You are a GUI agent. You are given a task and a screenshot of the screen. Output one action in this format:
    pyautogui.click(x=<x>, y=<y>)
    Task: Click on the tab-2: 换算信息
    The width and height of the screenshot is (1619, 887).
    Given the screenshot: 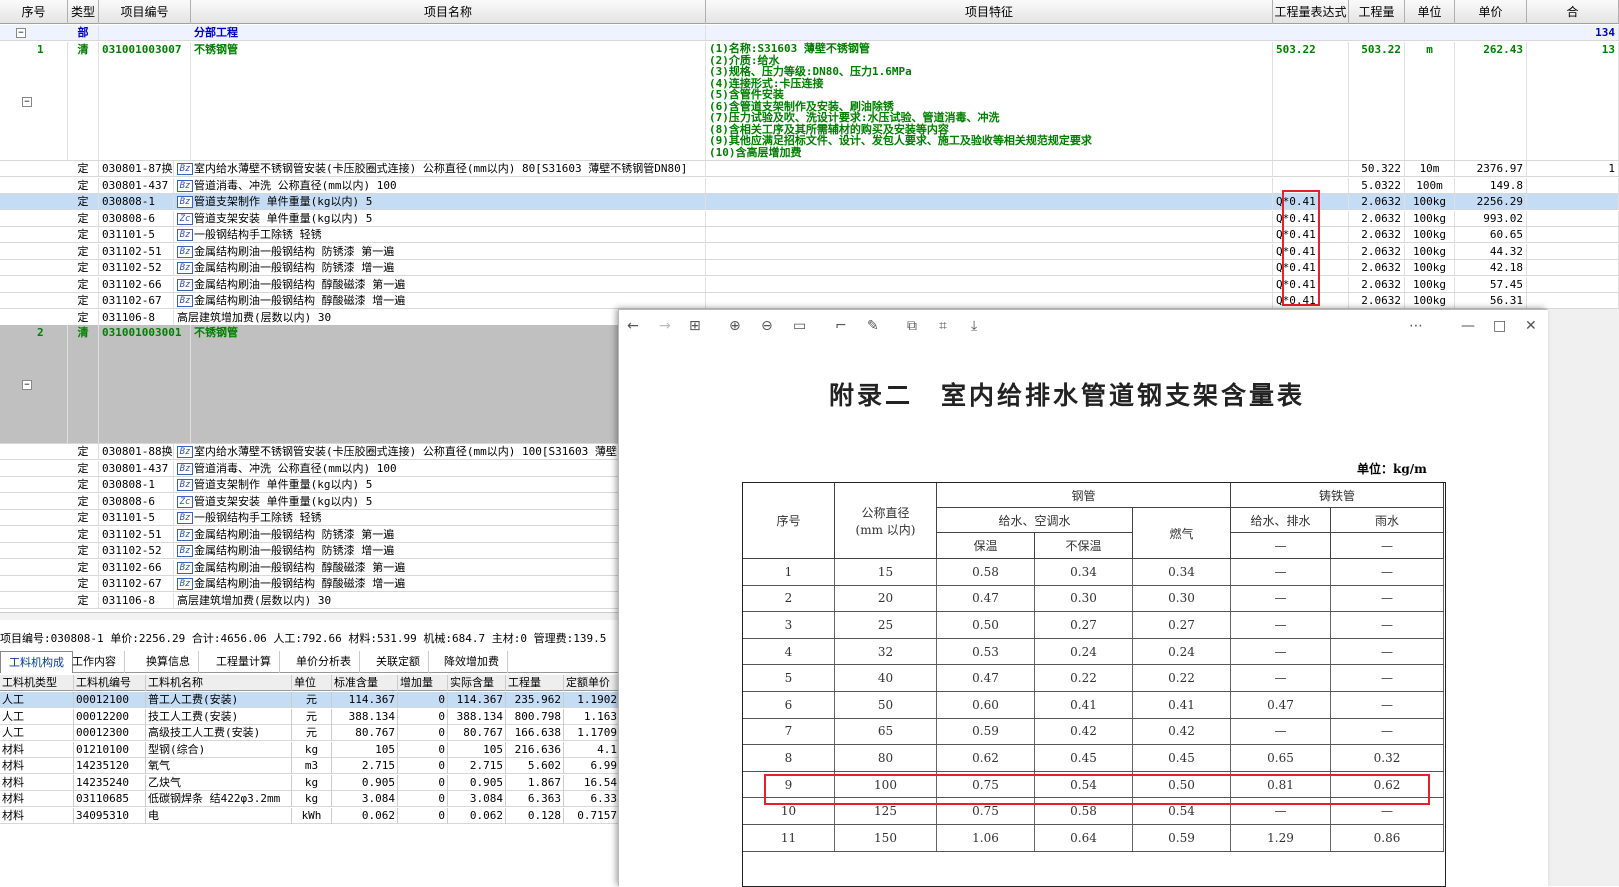 What is the action you would take?
    pyautogui.click(x=168, y=662)
    